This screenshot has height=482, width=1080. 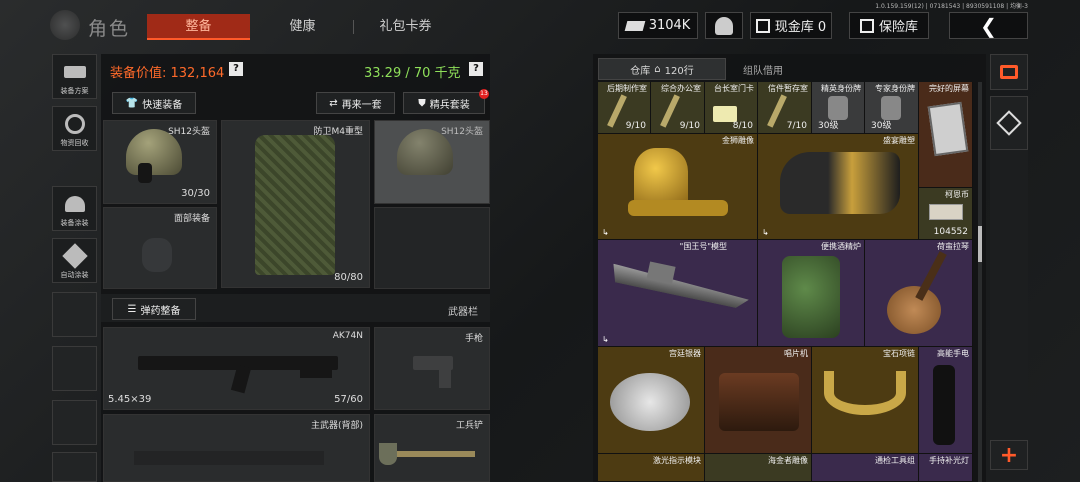 I want to click on armor-durability: 80/80, so click(x=348, y=277).